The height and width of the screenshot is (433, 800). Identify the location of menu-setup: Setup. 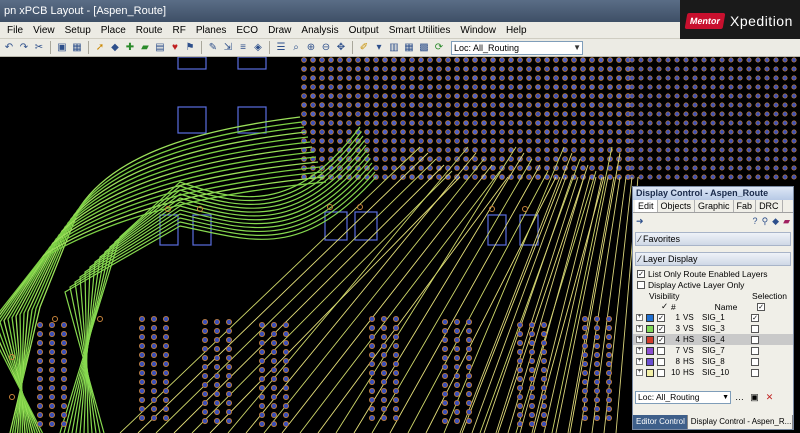
(78, 30).